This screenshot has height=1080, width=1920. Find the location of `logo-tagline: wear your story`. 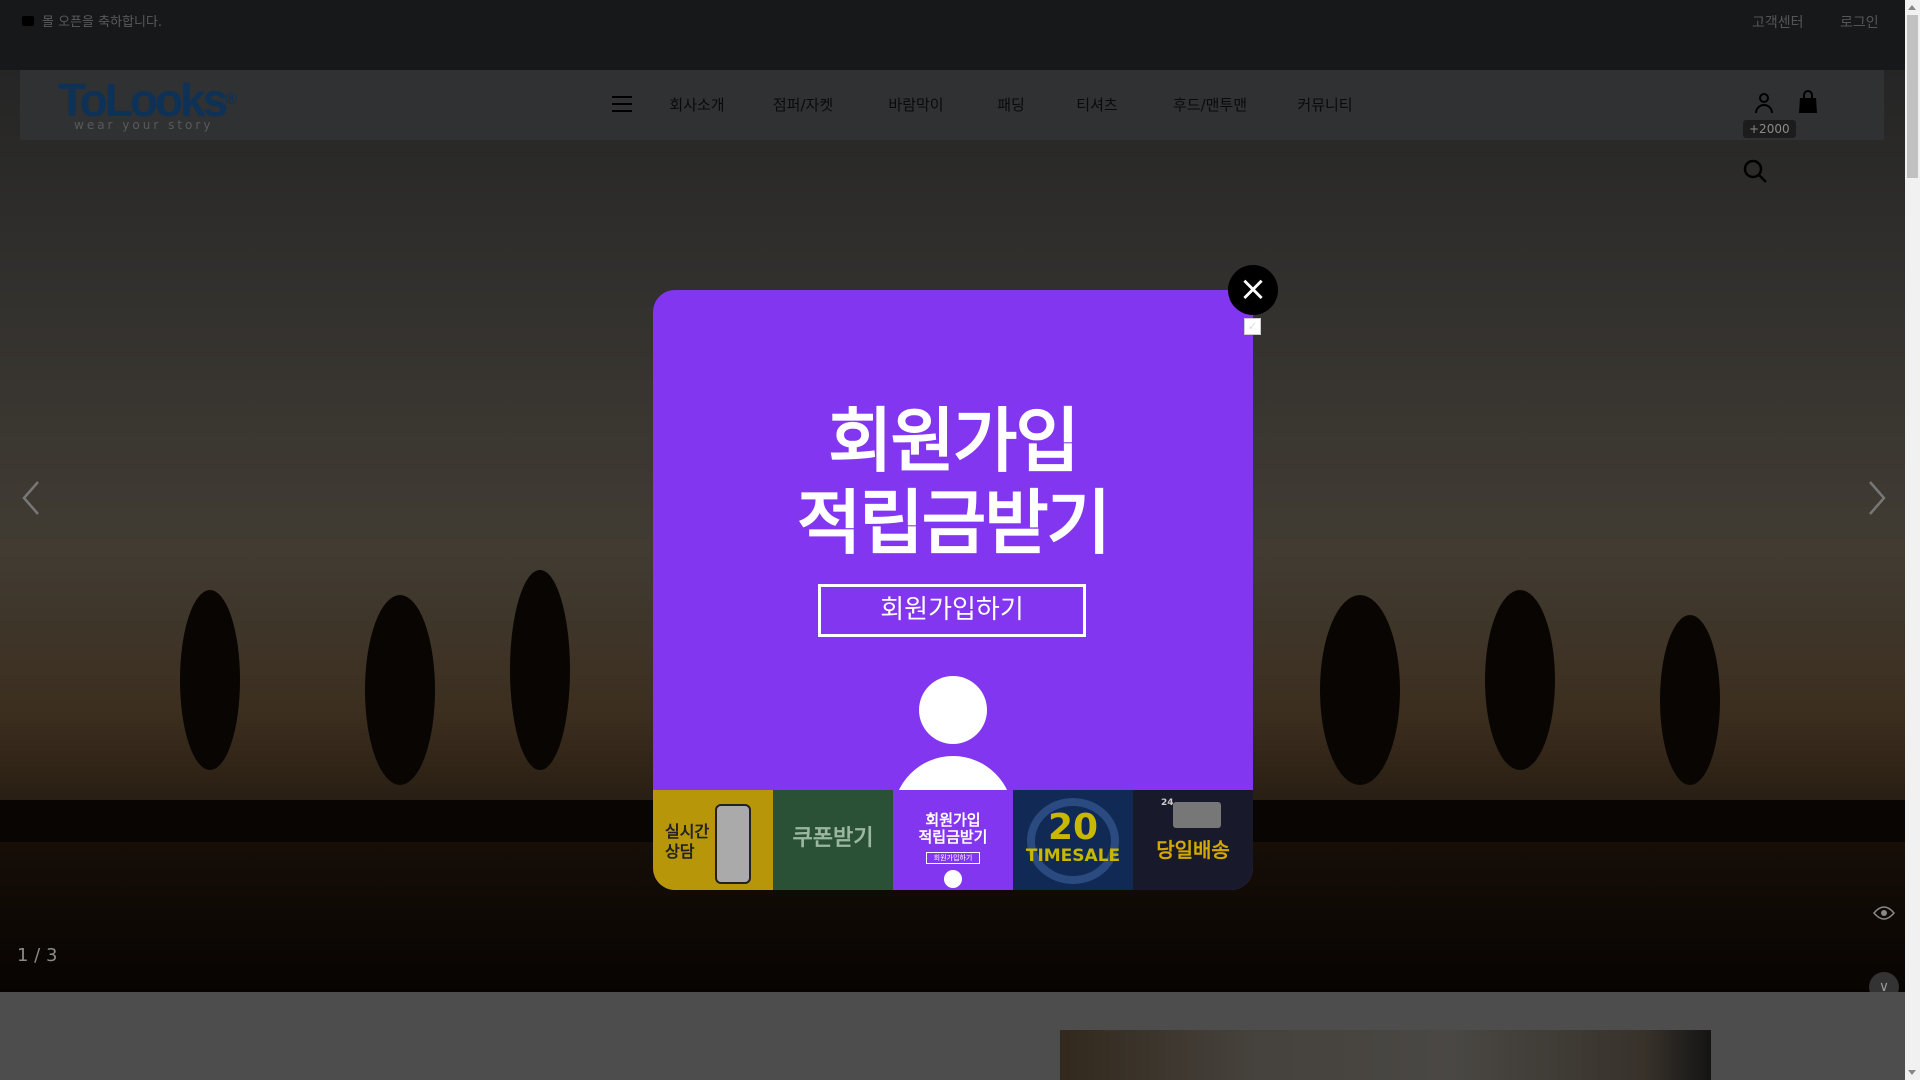

logo-tagline: wear your story is located at coordinates (144, 125).